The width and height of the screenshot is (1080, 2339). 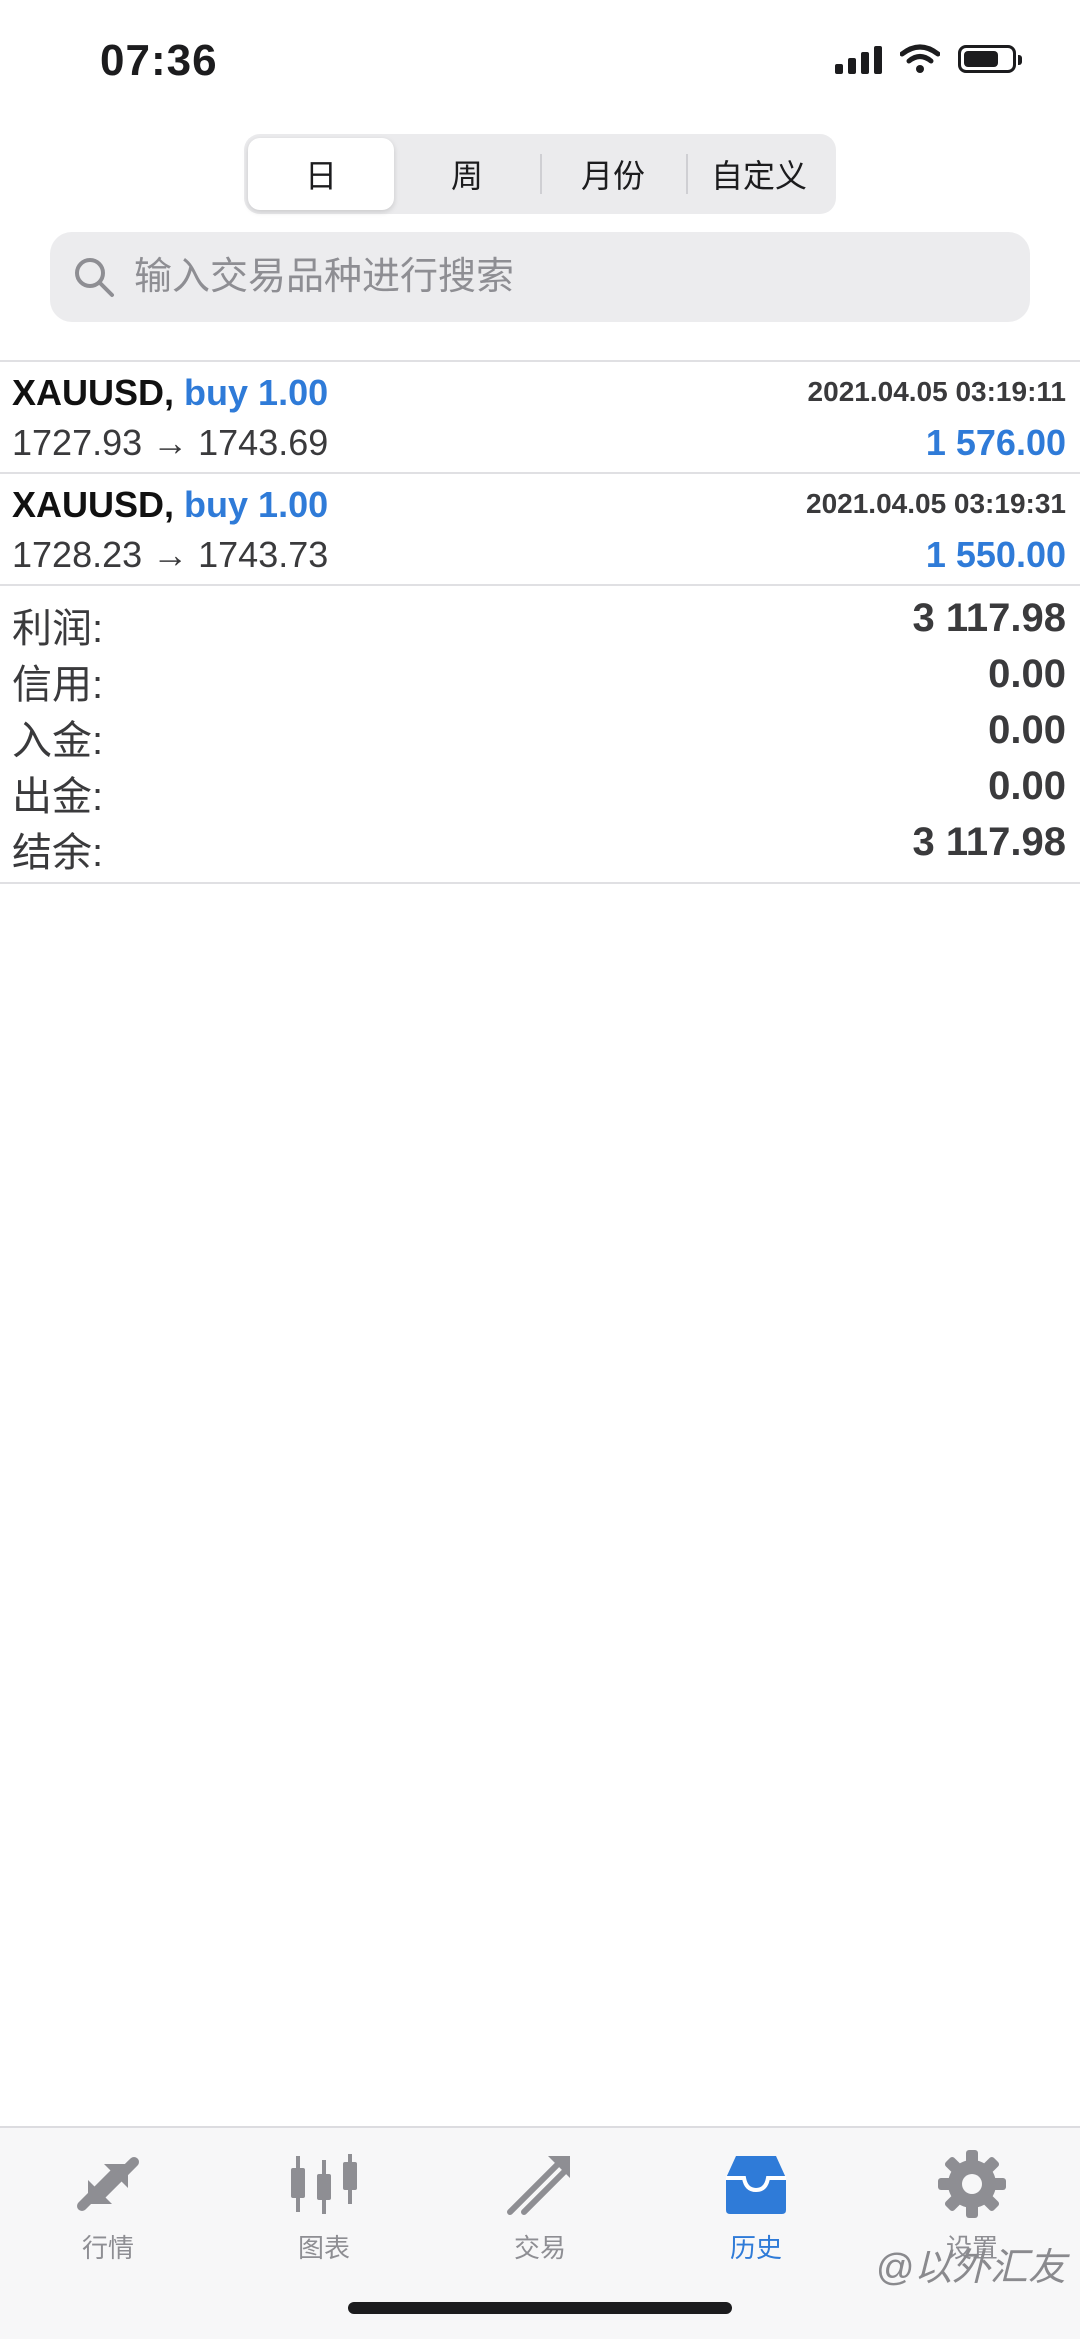 I want to click on period-segmented-control: 日 周 月份 自定义, so click(x=540, y=174).